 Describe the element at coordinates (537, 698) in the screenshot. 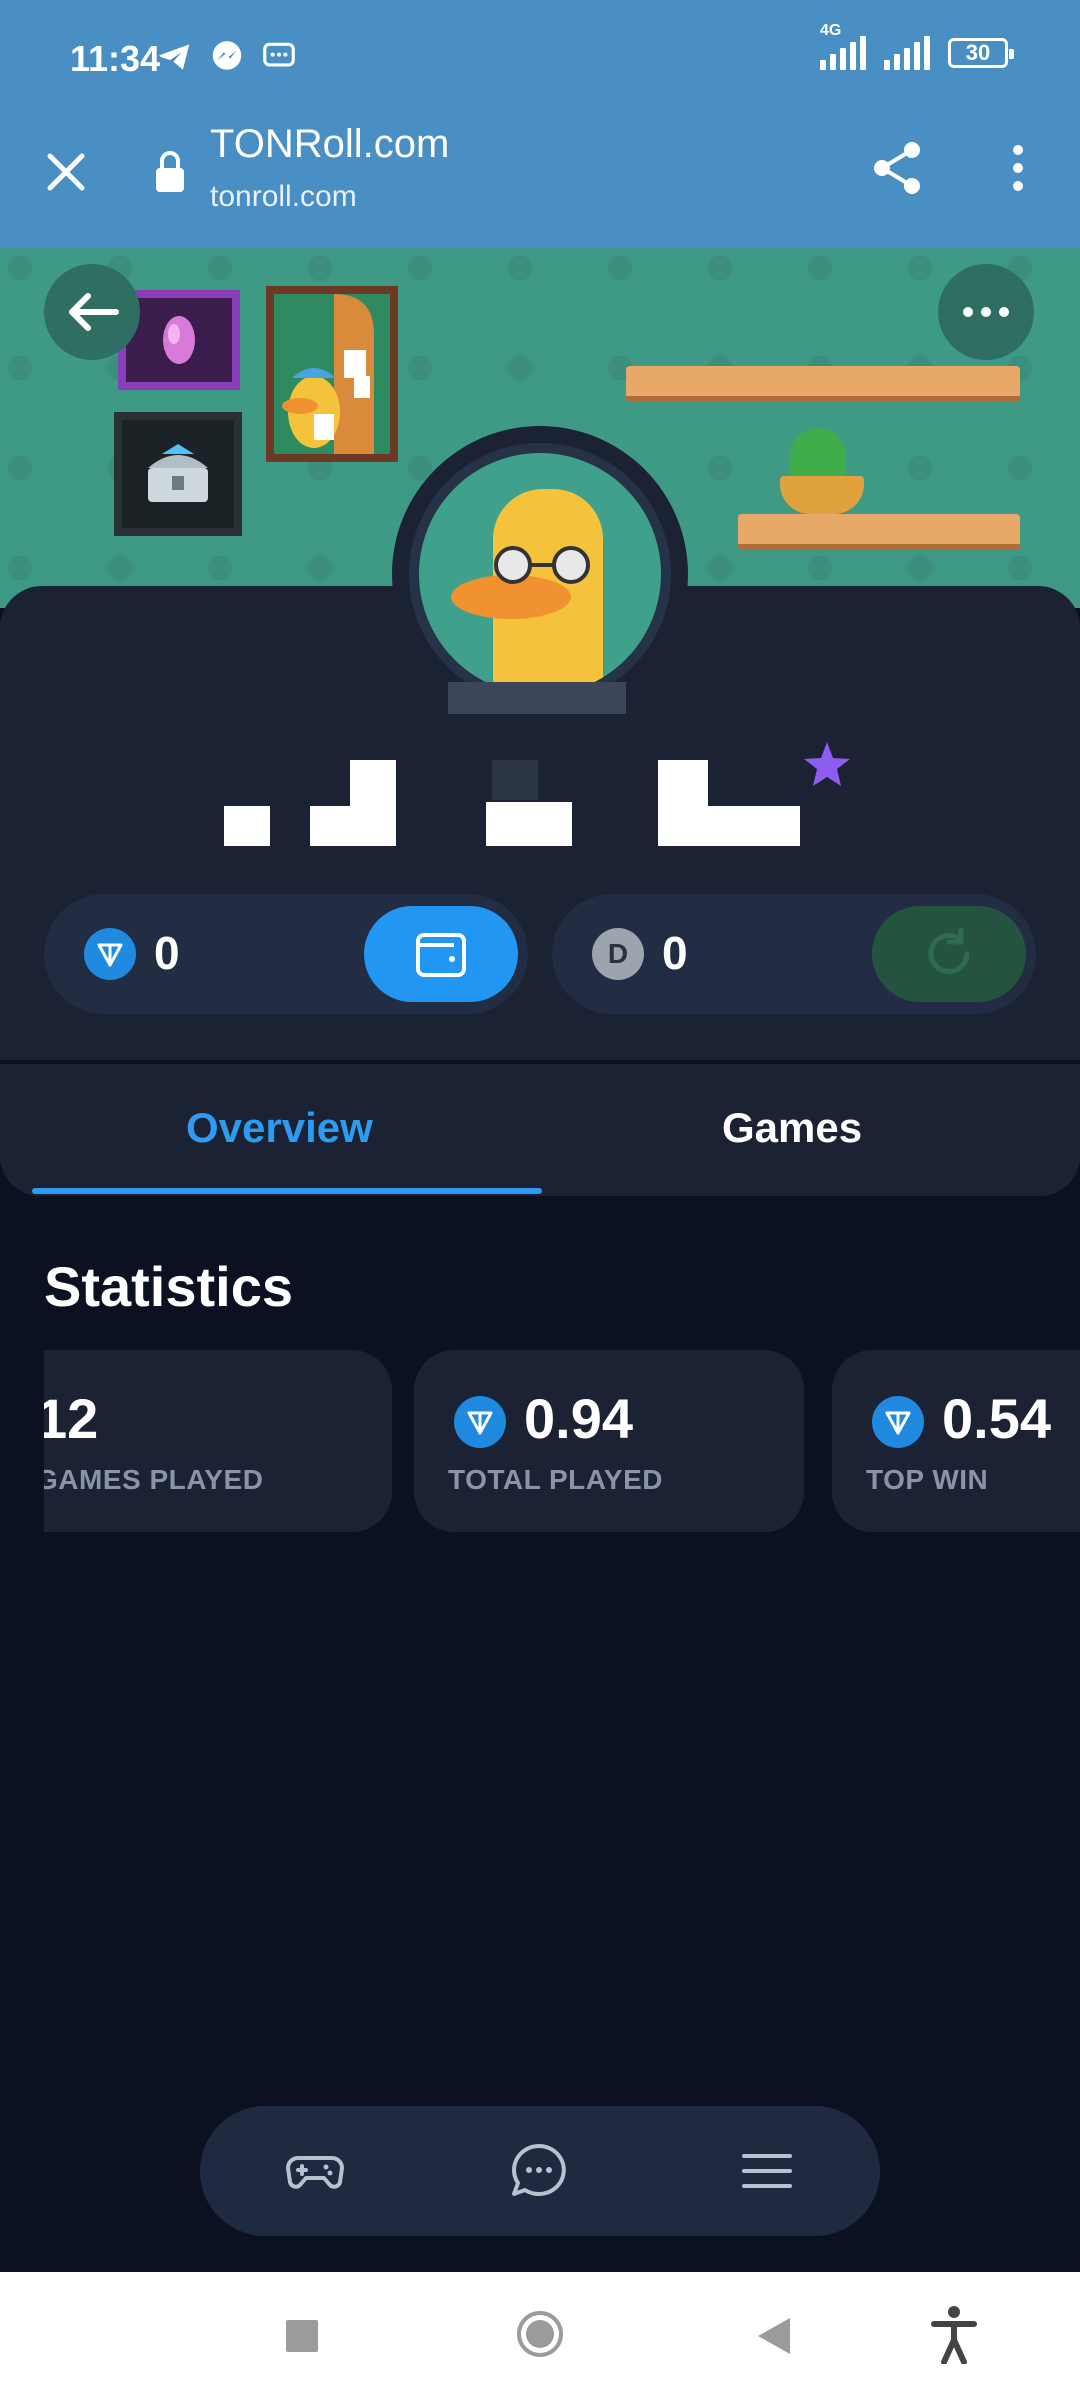

I see `avatar-badge` at that location.